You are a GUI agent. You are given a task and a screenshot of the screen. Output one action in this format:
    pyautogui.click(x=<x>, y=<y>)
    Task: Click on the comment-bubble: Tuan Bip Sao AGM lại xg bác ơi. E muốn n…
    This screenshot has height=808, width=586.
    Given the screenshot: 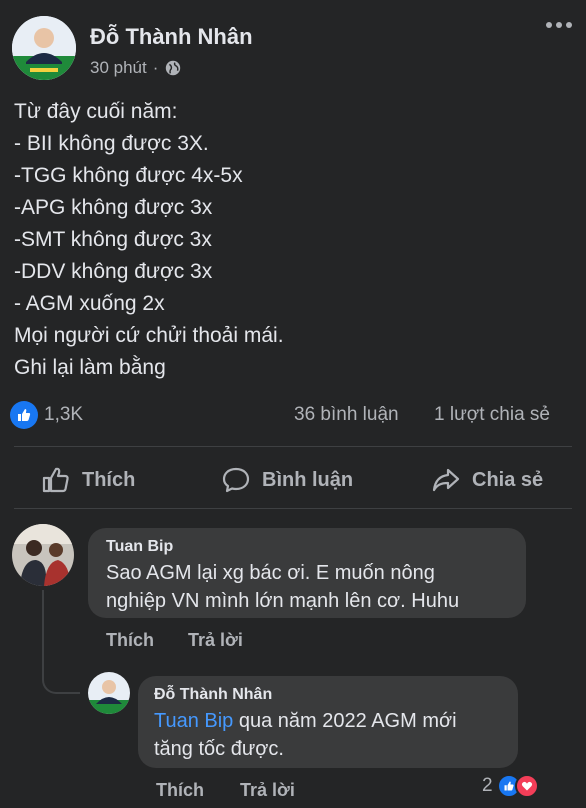 What is the action you would take?
    pyautogui.click(x=307, y=573)
    